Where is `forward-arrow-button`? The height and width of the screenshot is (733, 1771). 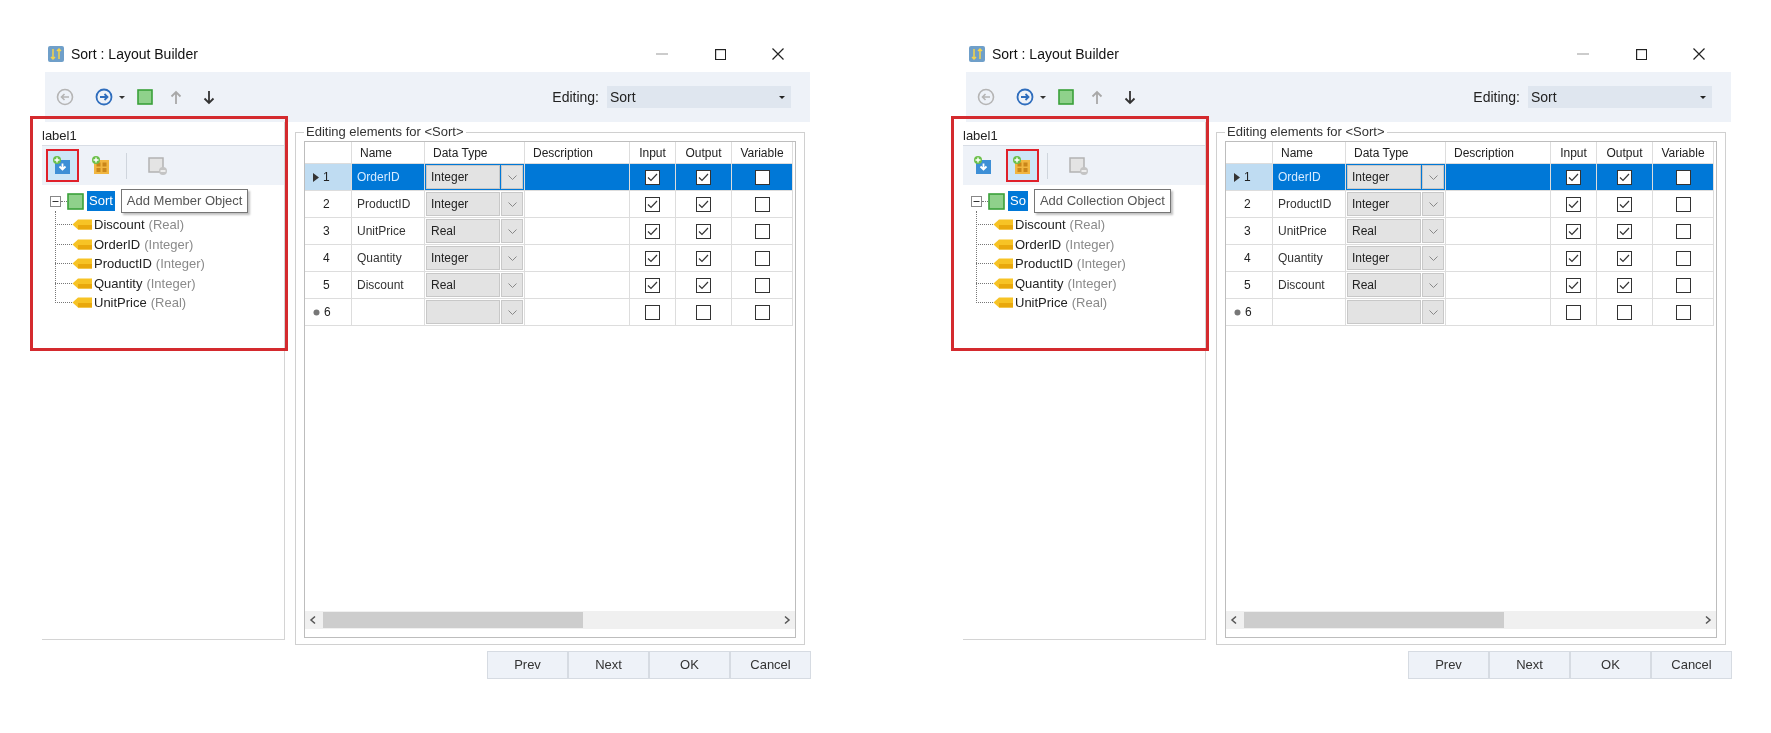
forward-arrow-button is located at coordinates (1025, 97).